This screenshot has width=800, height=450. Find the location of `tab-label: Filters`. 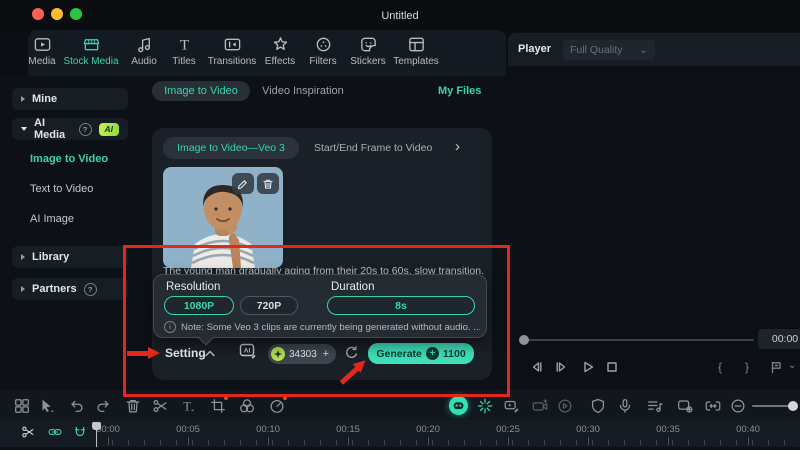

tab-label: Filters is located at coordinates (323, 61).